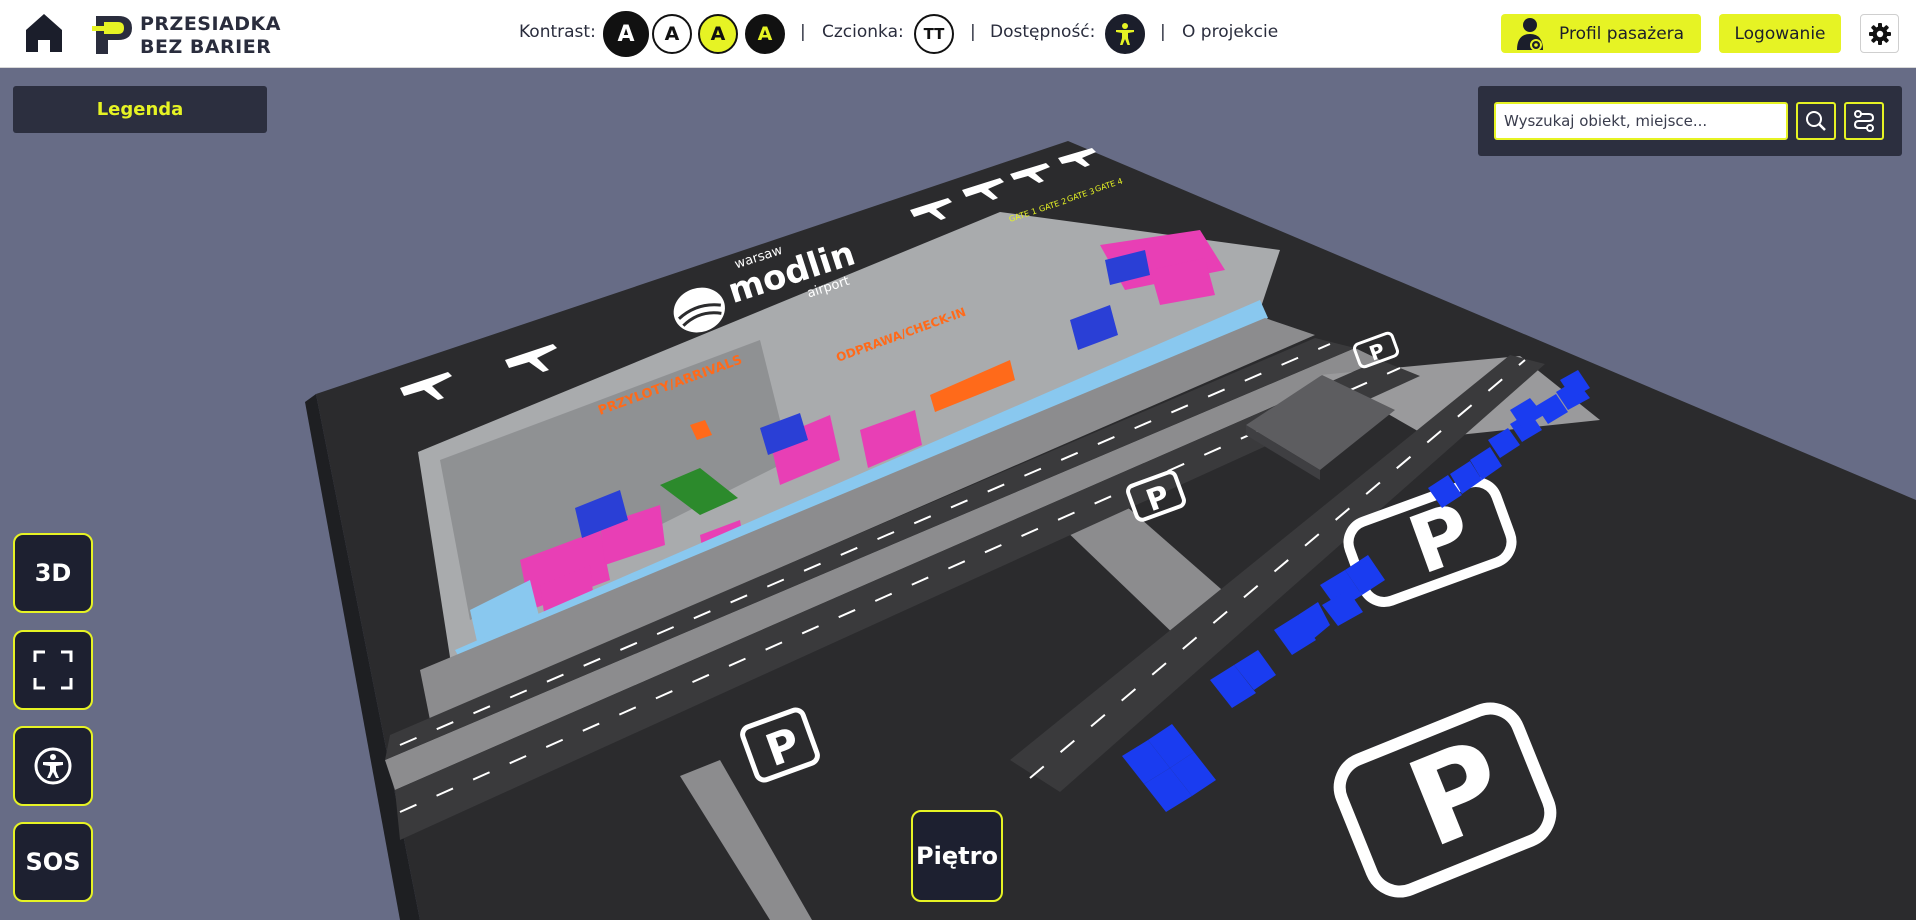 This screenshot has height=920, width=1916. What do you see at coordinates (206, 47) in the screenshot?
I see `logo-line2: BEZ BARIER` at bounding box center [206, 47].